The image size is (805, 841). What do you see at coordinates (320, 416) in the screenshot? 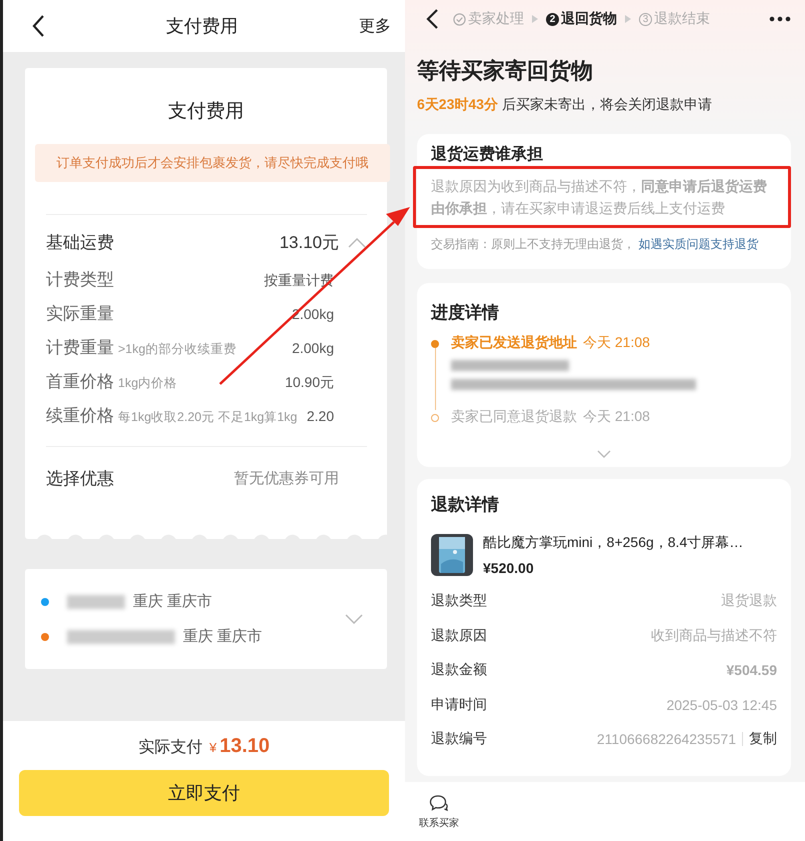
I see `row-value: 2.20` at bounding box center [320, 416].